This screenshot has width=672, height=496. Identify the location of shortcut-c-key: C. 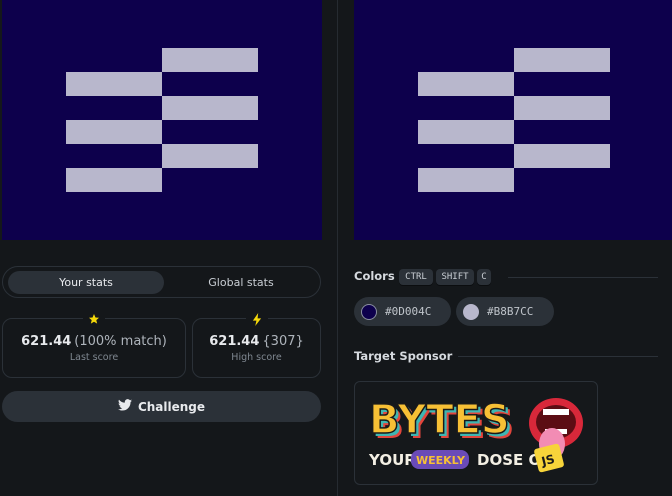
(484, 277).